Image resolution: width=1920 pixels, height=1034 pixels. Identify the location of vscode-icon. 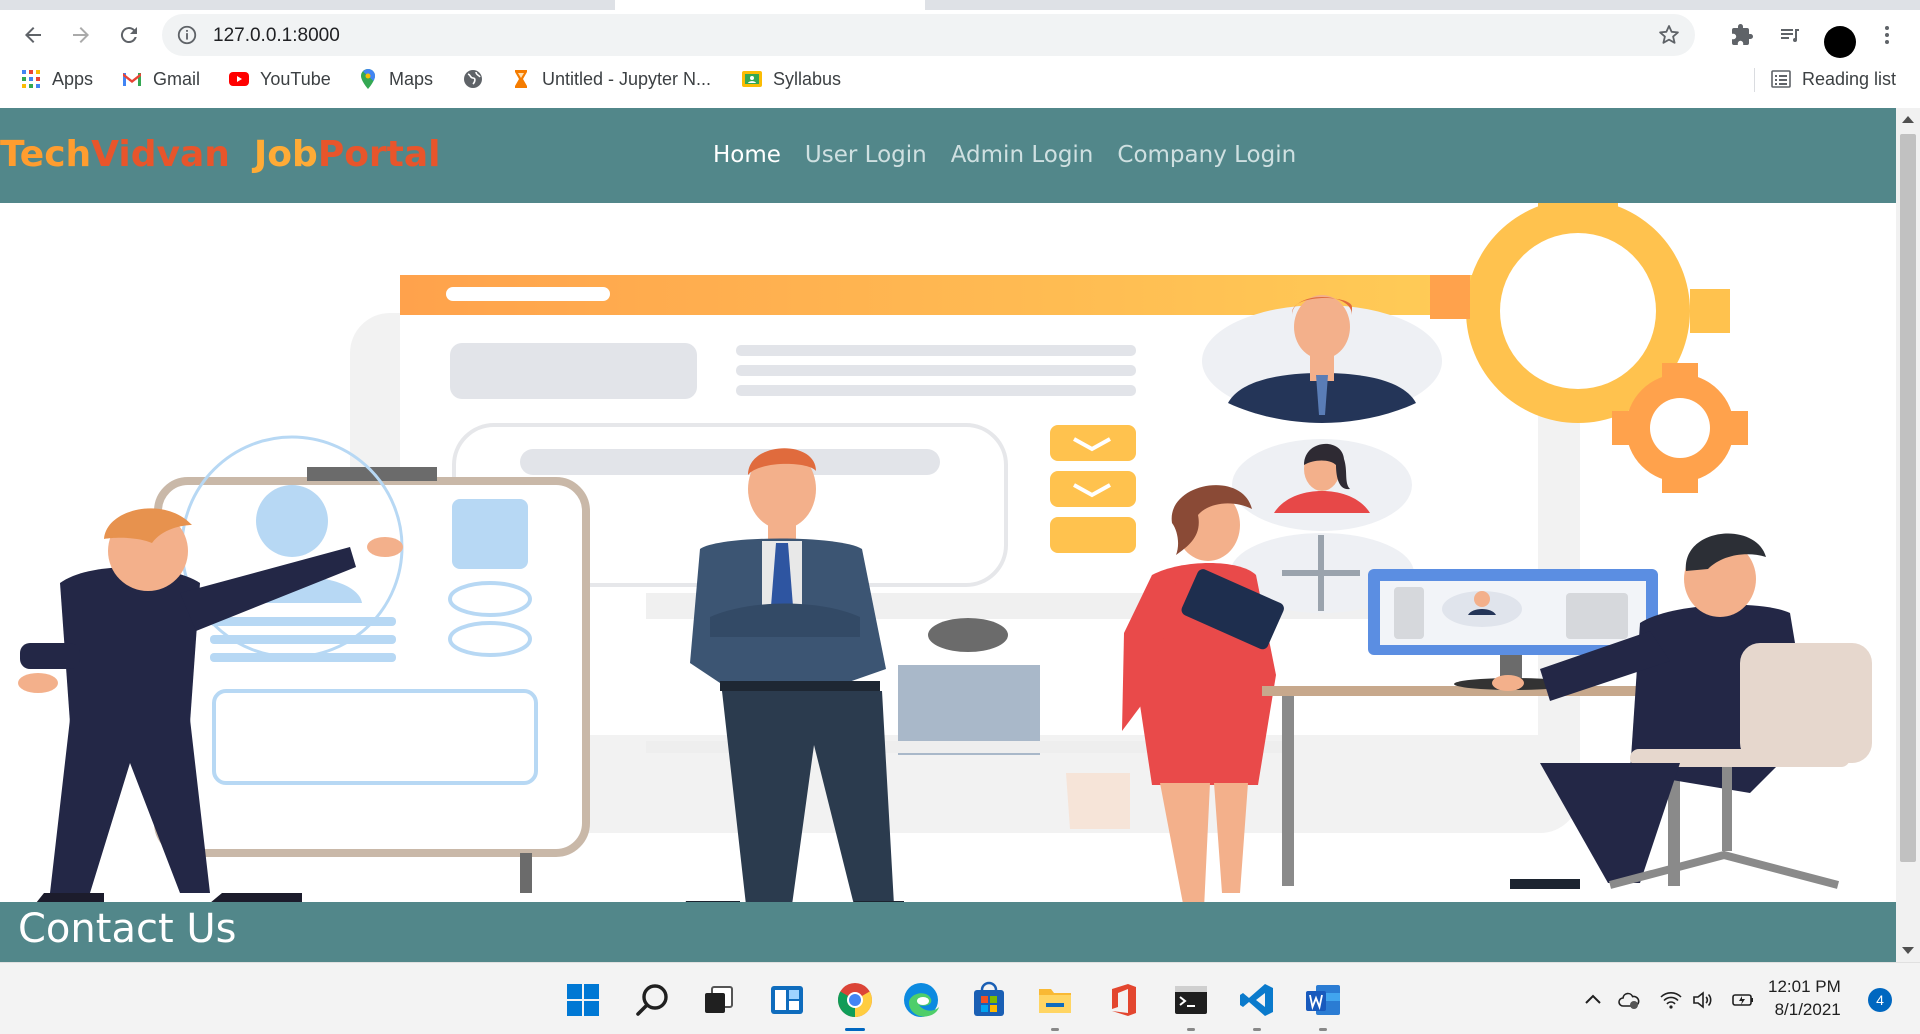
(1256, 1000).